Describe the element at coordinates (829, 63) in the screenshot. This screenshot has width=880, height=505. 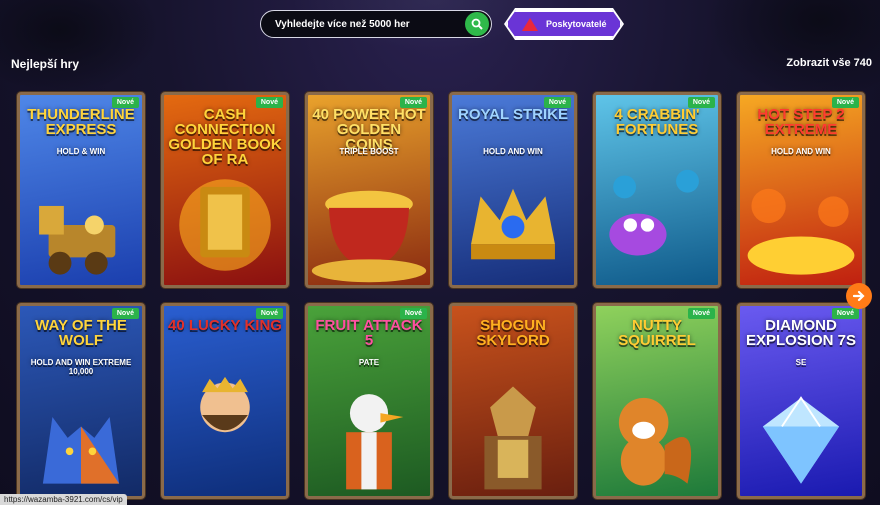
I see `show-all-link: Zobrazit vše 740` at that location.